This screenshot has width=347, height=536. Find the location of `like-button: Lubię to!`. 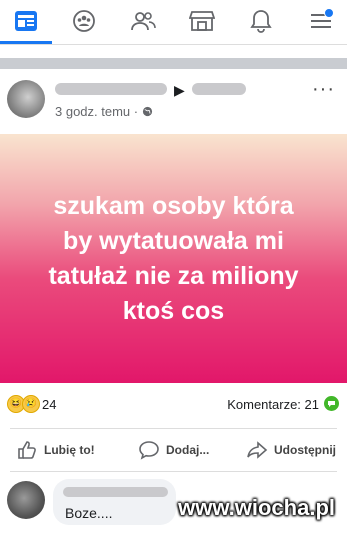

like-button: Lubię to! is located at coordinates (55, 450).